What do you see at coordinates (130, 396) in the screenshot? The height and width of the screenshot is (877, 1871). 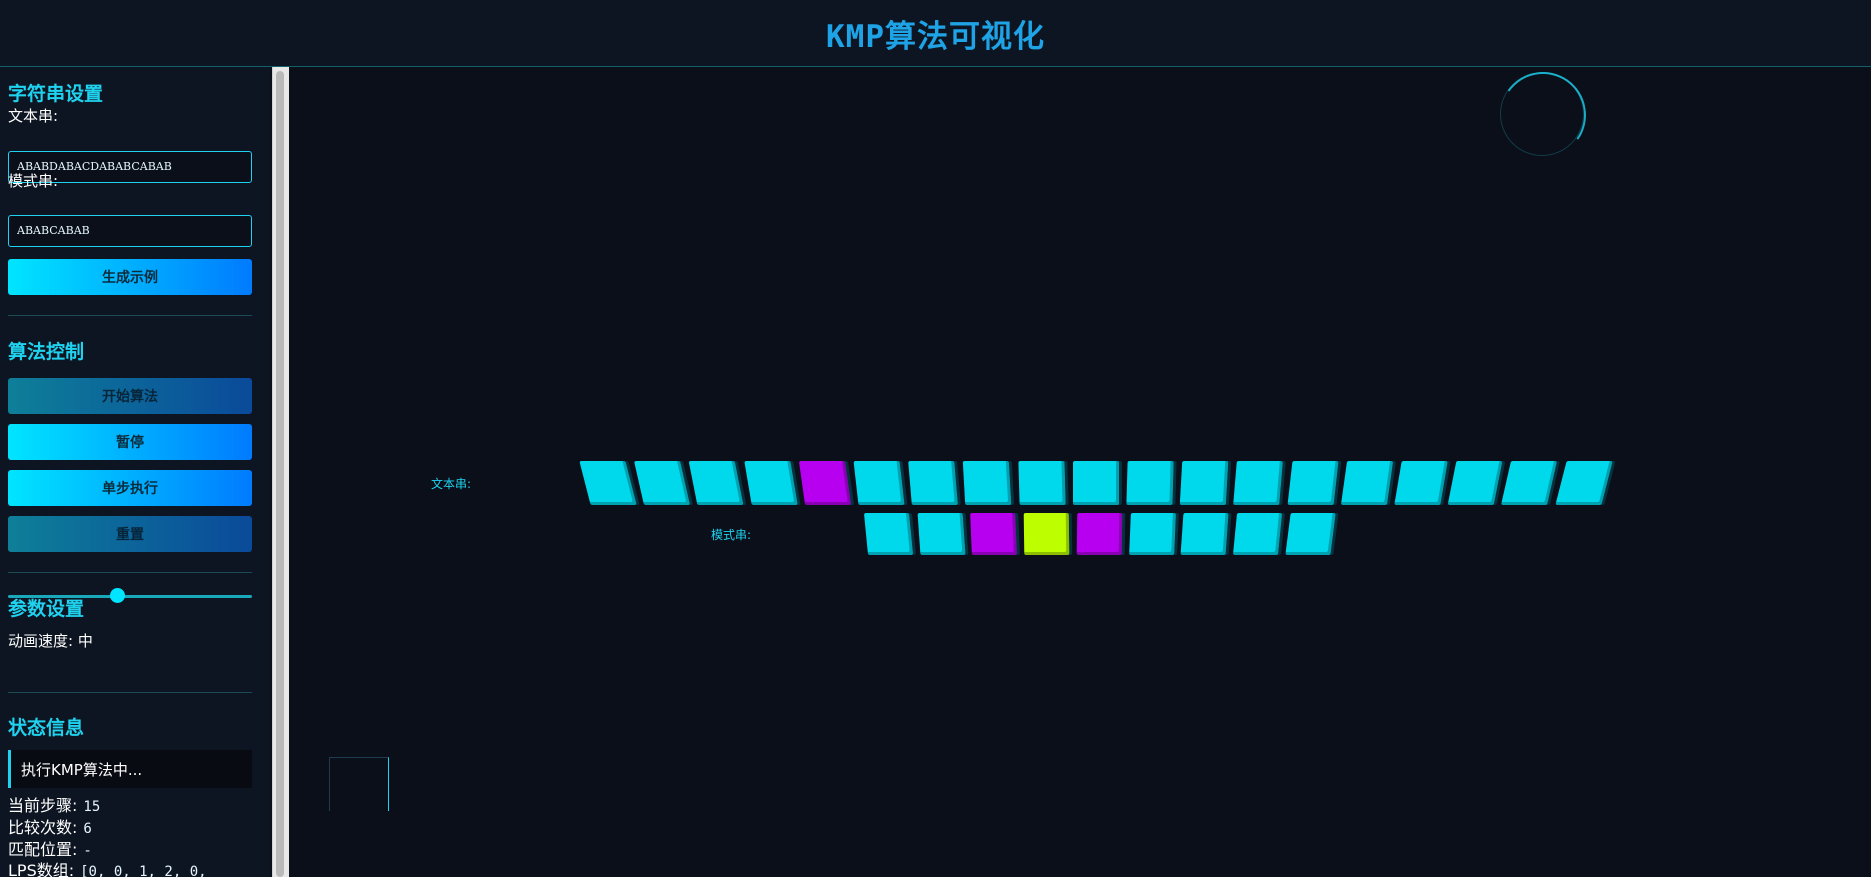 I see `start-algorithm-button: 开始算法` at bounding box center [130, 396].